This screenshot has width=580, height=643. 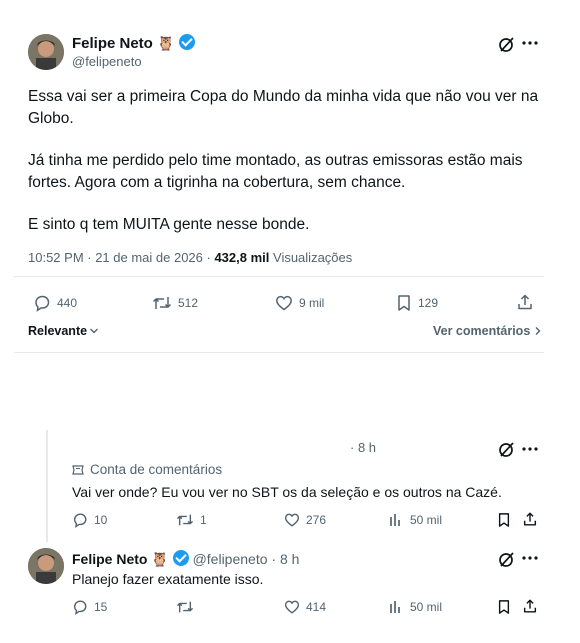 What do you see at coordinates (305, 607) in the screenshot?
I see `like-button: 414` at bounding box center [305, 607].